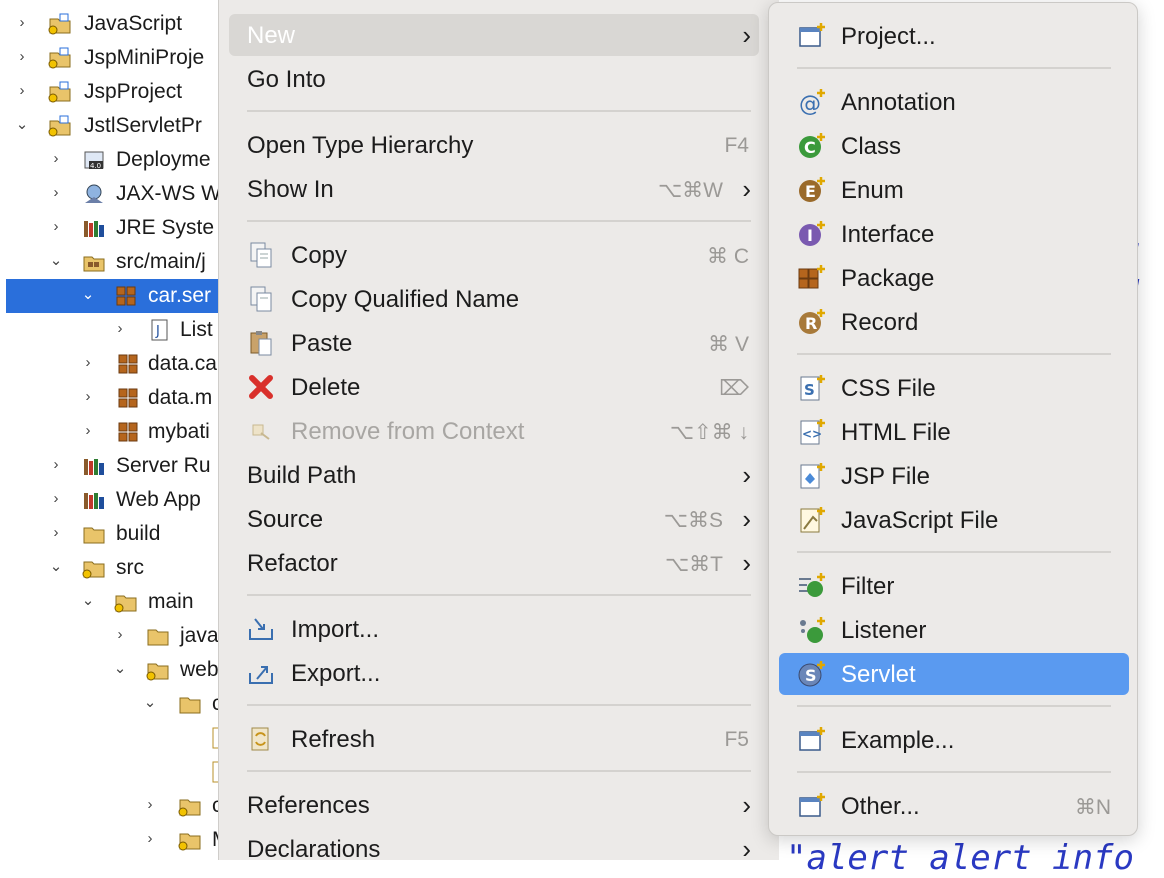 This screenshot has height=878, width=1164. I want to click on submenu-item-jsp-file: JSP File, so click(954, 476).